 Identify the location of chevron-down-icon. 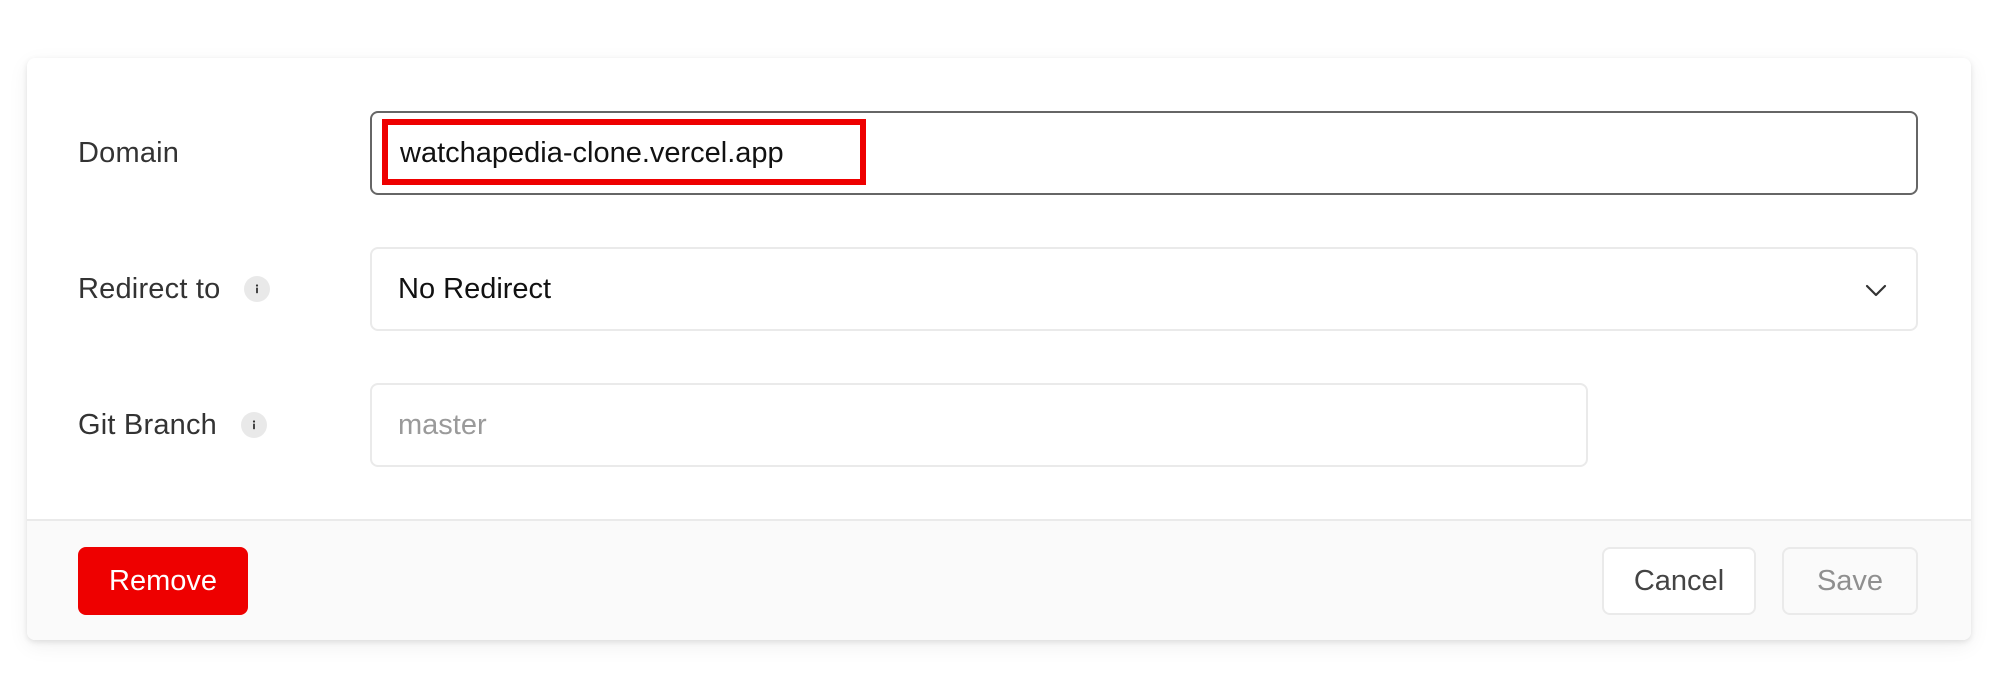
(1876, 290).